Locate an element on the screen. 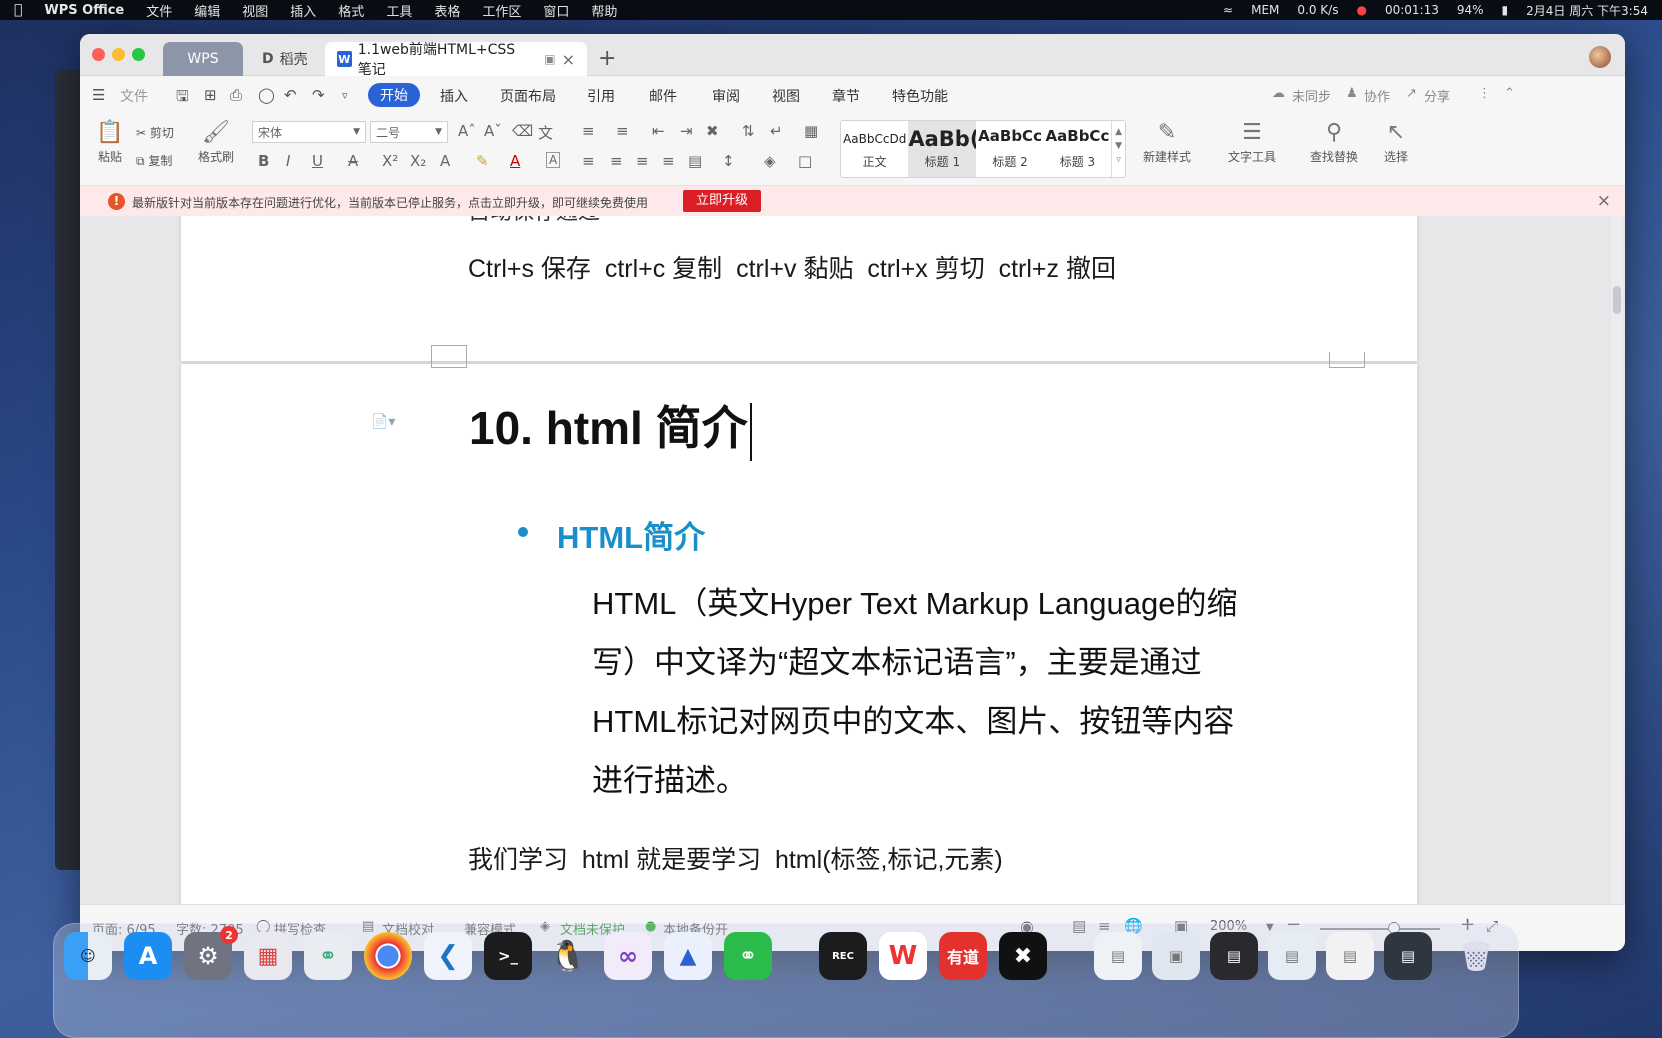  redo-icon: ↷ is located at coordinates (318, 95).